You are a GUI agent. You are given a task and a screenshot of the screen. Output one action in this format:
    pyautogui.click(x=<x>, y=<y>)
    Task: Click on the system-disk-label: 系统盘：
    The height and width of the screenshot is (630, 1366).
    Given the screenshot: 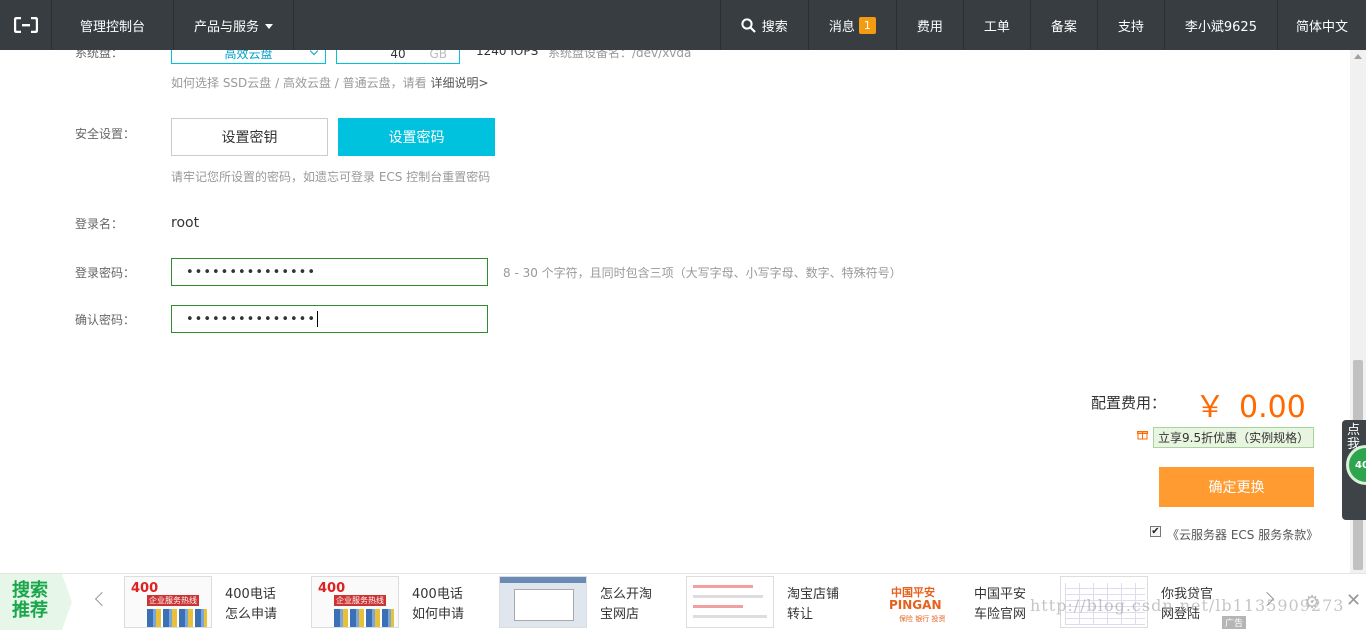 What is the action you would take?
    pyautogui.click(x=99, y=55)
    